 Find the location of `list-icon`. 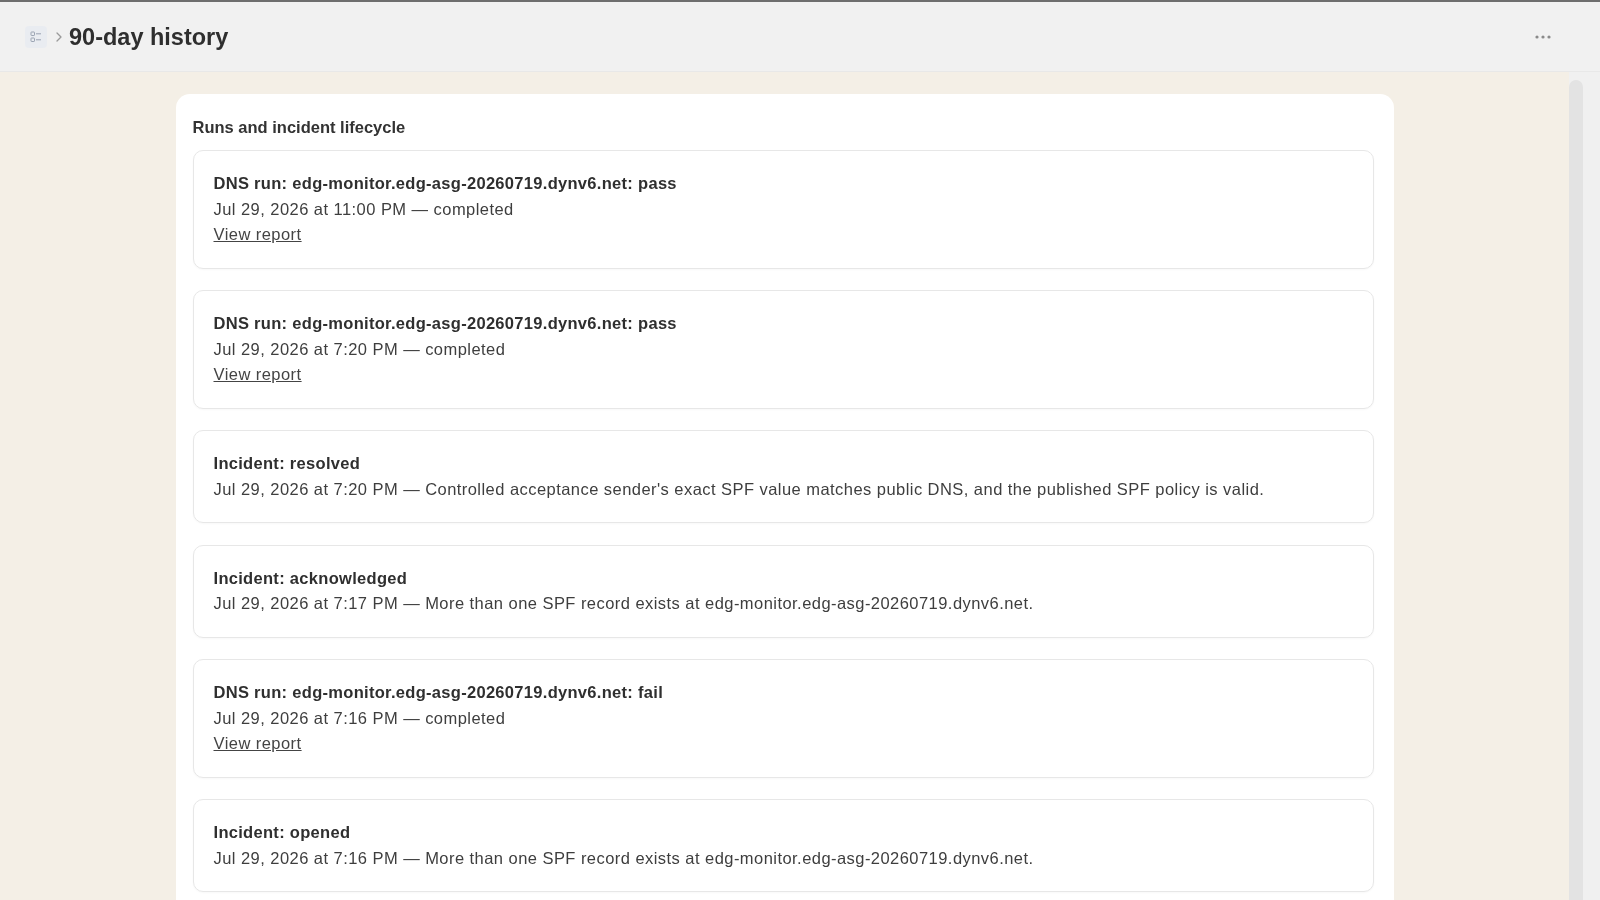

list-icon is located at coordinates (36, 36).